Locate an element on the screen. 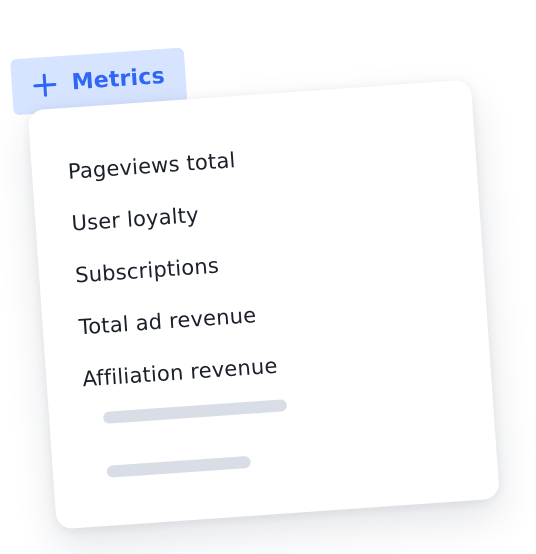  menu-item-label: Total ad revenue is located at coordinates (168, 321).